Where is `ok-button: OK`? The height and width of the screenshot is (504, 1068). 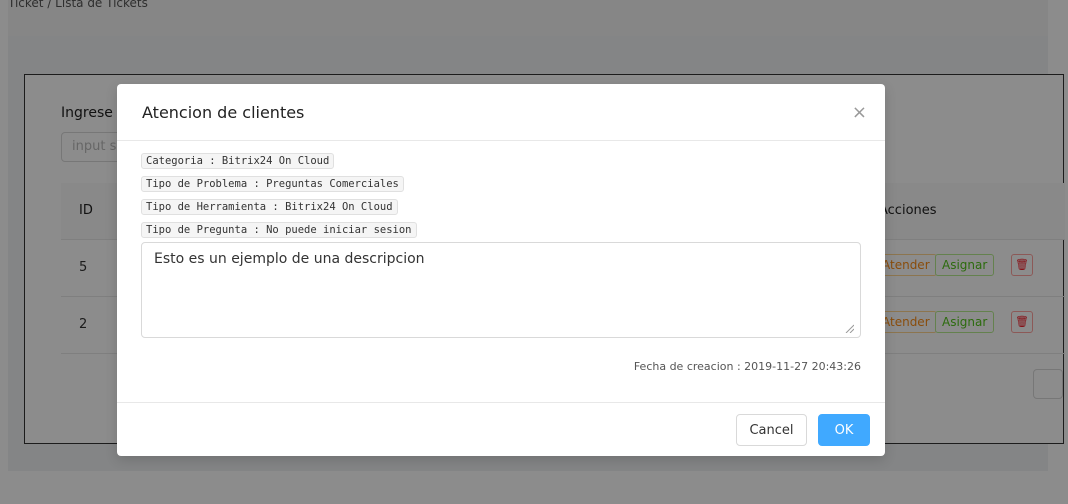
ok-button: OK is located at coordinates (844, 430).